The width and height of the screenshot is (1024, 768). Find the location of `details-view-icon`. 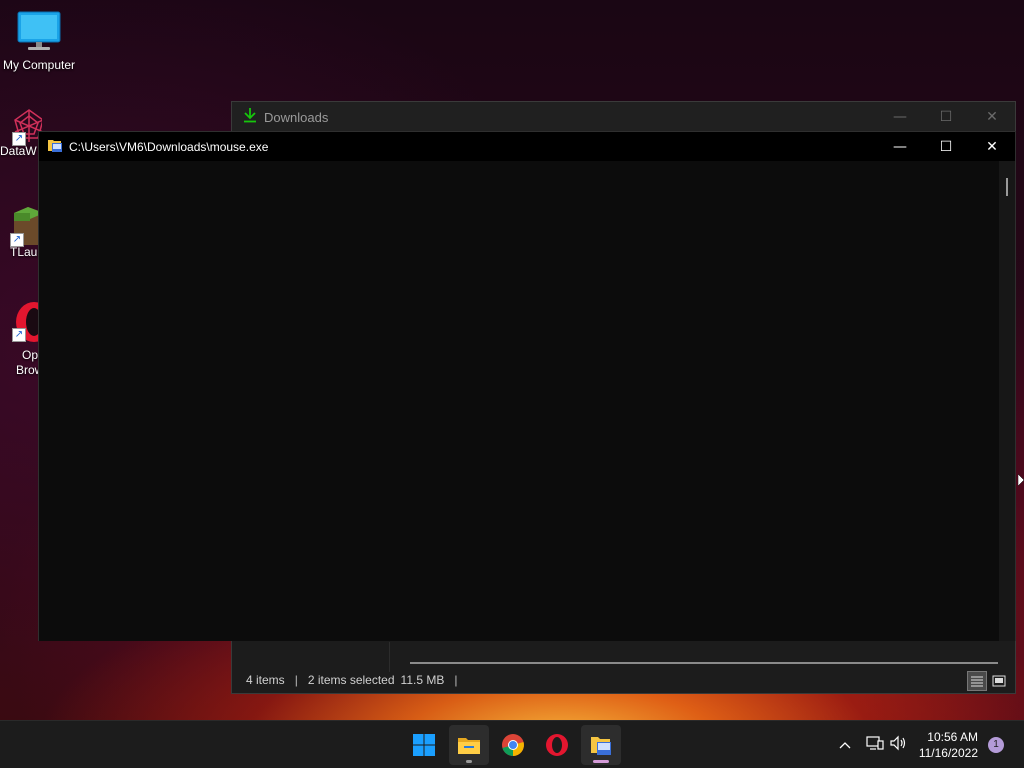

details-view-icon is located at coordinates (977, 681).